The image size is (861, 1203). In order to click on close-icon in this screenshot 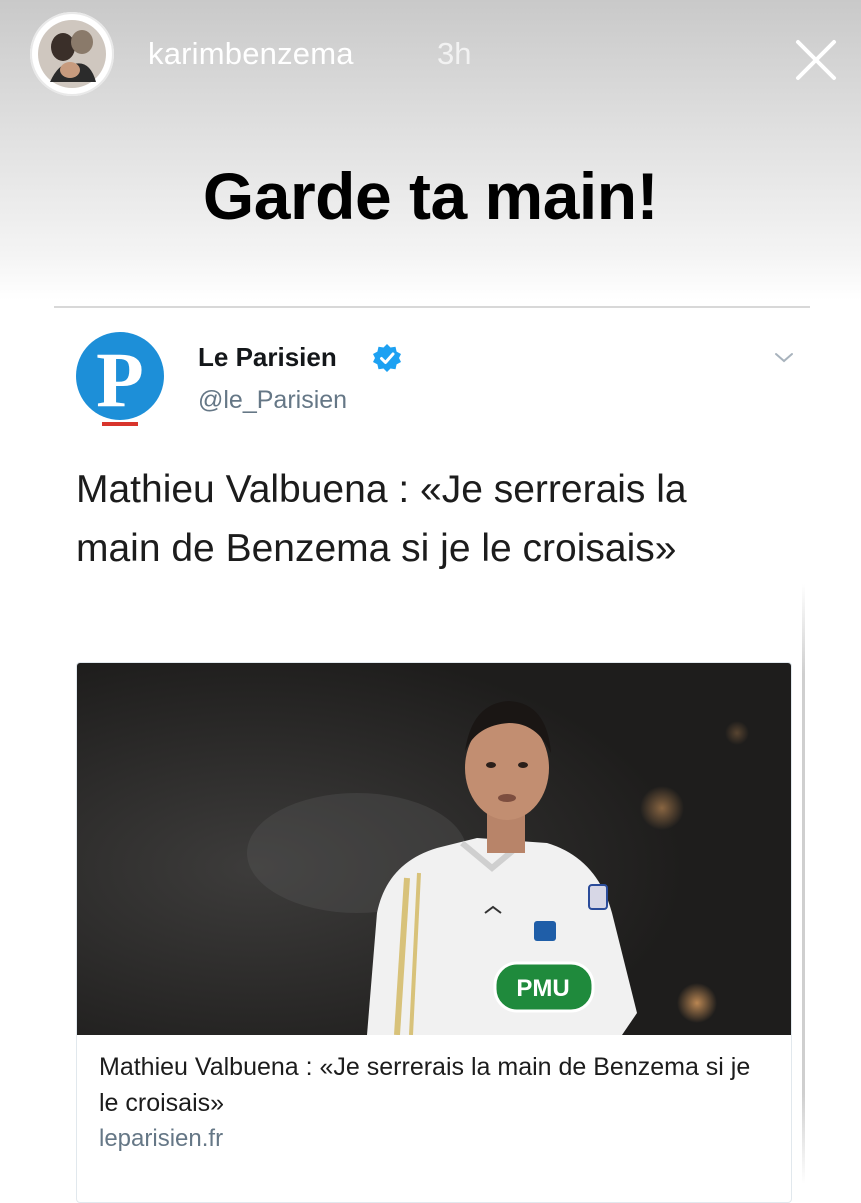, I will do `click(816, 60)`.